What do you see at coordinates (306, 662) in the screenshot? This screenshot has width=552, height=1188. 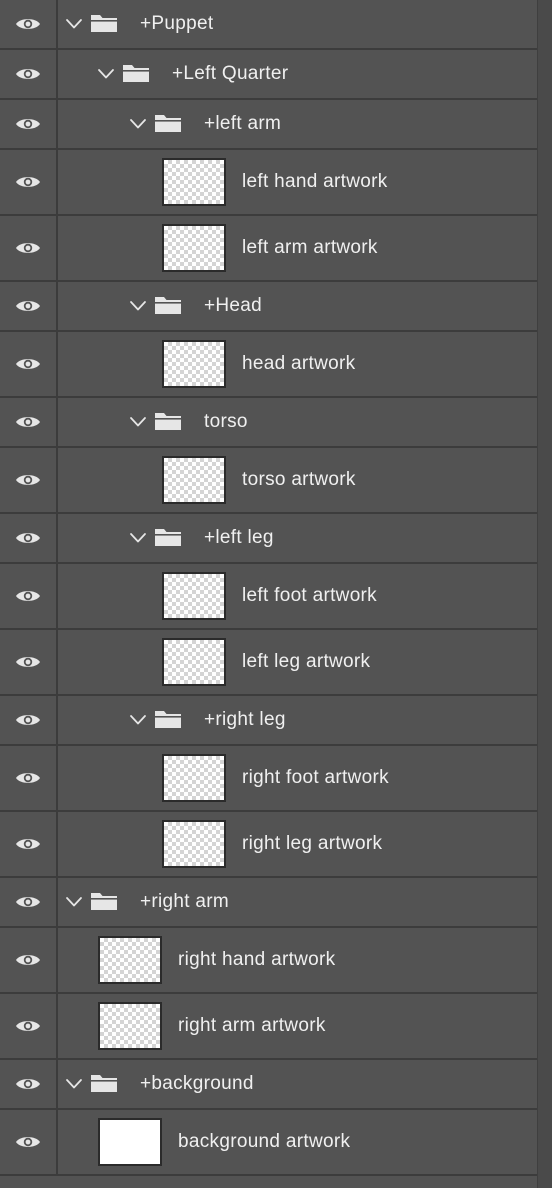 I see `layer-name: left leg artwork` at bounding box center [306, 662].